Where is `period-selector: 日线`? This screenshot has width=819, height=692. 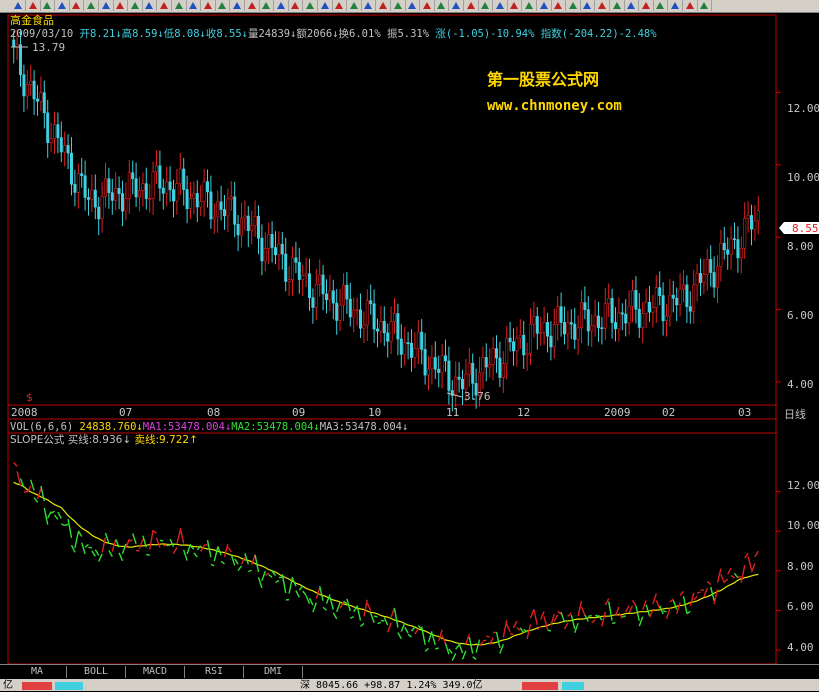
period-selector: 日线 is located at coordinates (795, 414).